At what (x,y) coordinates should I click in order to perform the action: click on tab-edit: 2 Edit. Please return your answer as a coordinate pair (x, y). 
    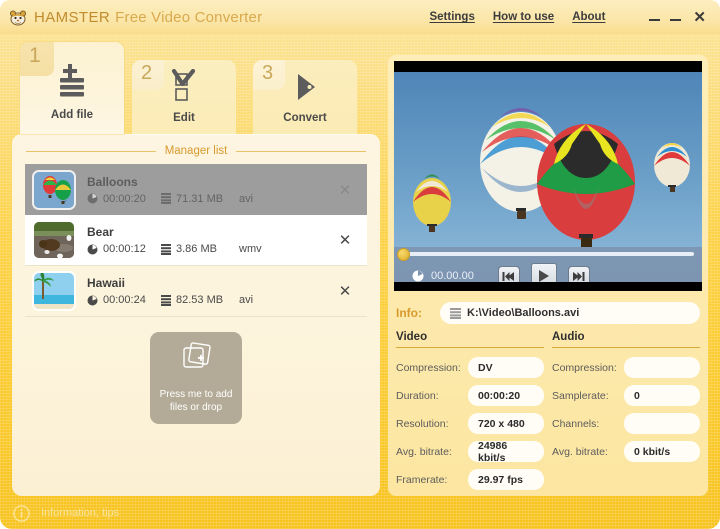
    Looking at the image, I should click on (184, 97).